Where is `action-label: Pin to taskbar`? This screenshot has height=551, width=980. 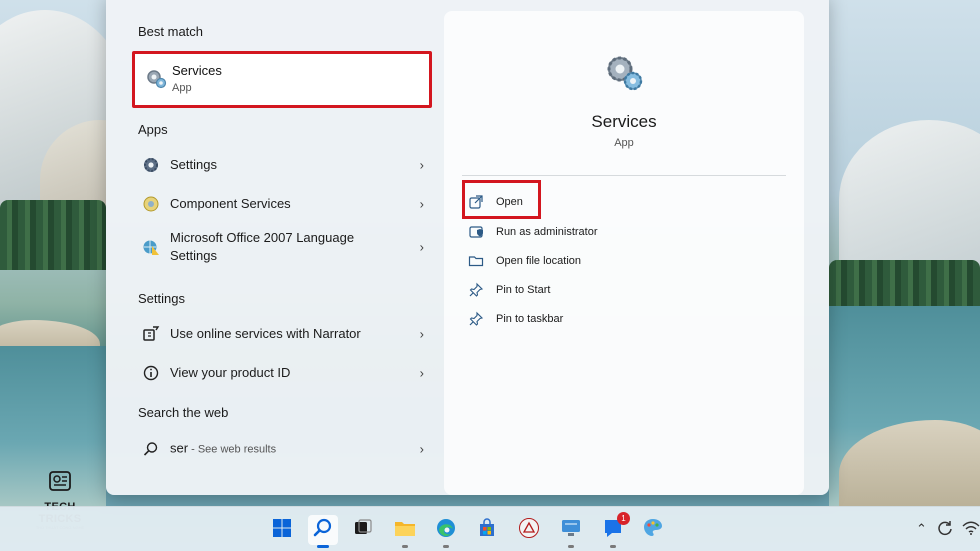 action-label: Pin to taskbar is located at coordinates (530, 319).